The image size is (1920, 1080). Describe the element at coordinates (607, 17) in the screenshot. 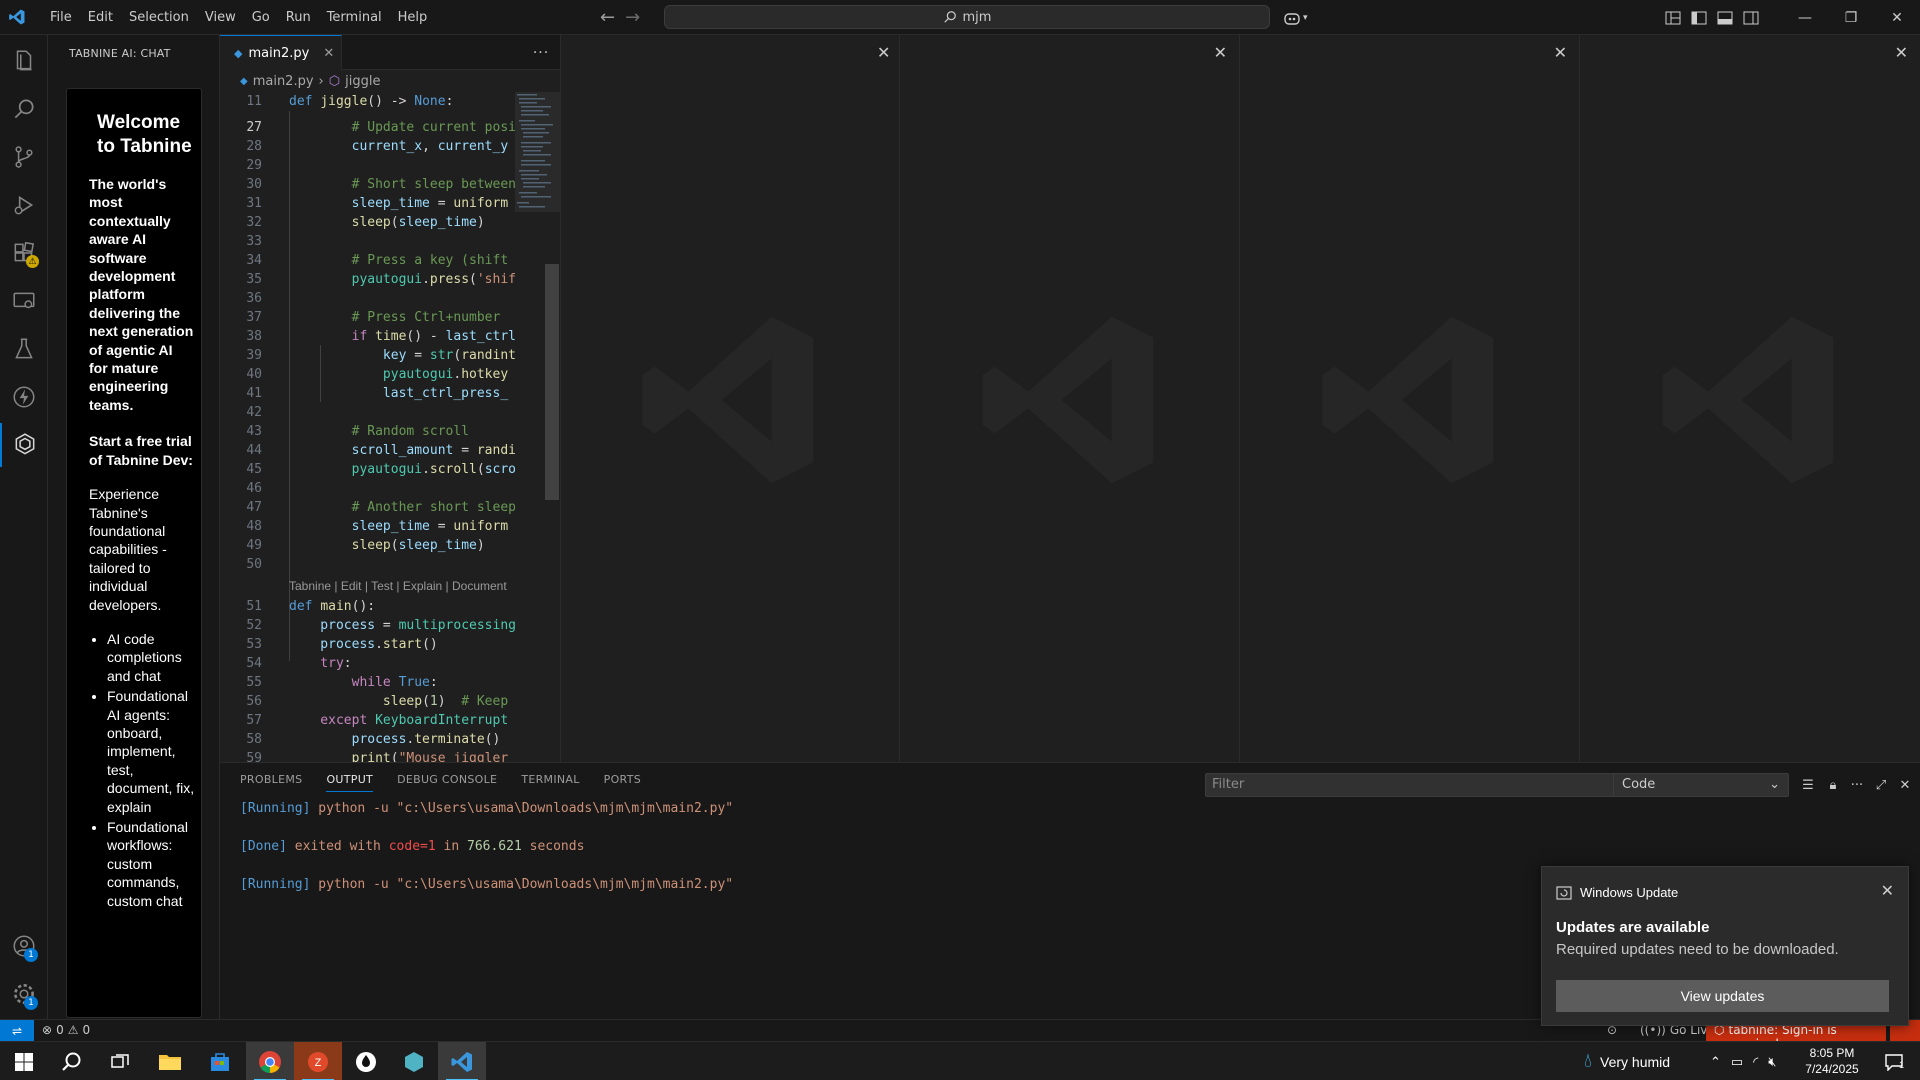

I see `back-arrow-icon: ←` at that location.